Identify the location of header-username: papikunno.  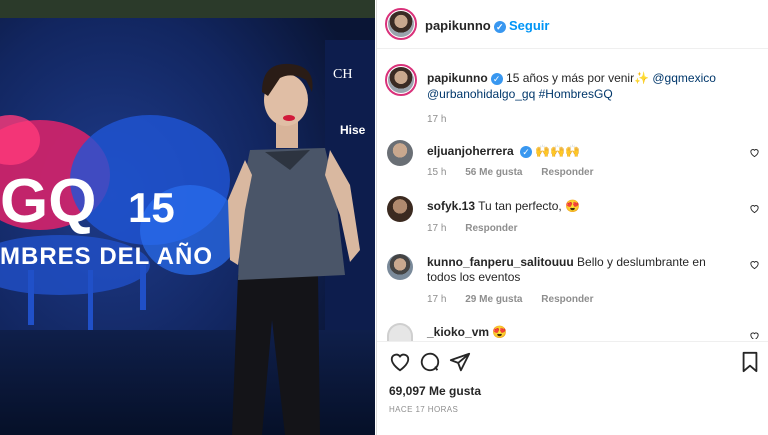
(458, 25).